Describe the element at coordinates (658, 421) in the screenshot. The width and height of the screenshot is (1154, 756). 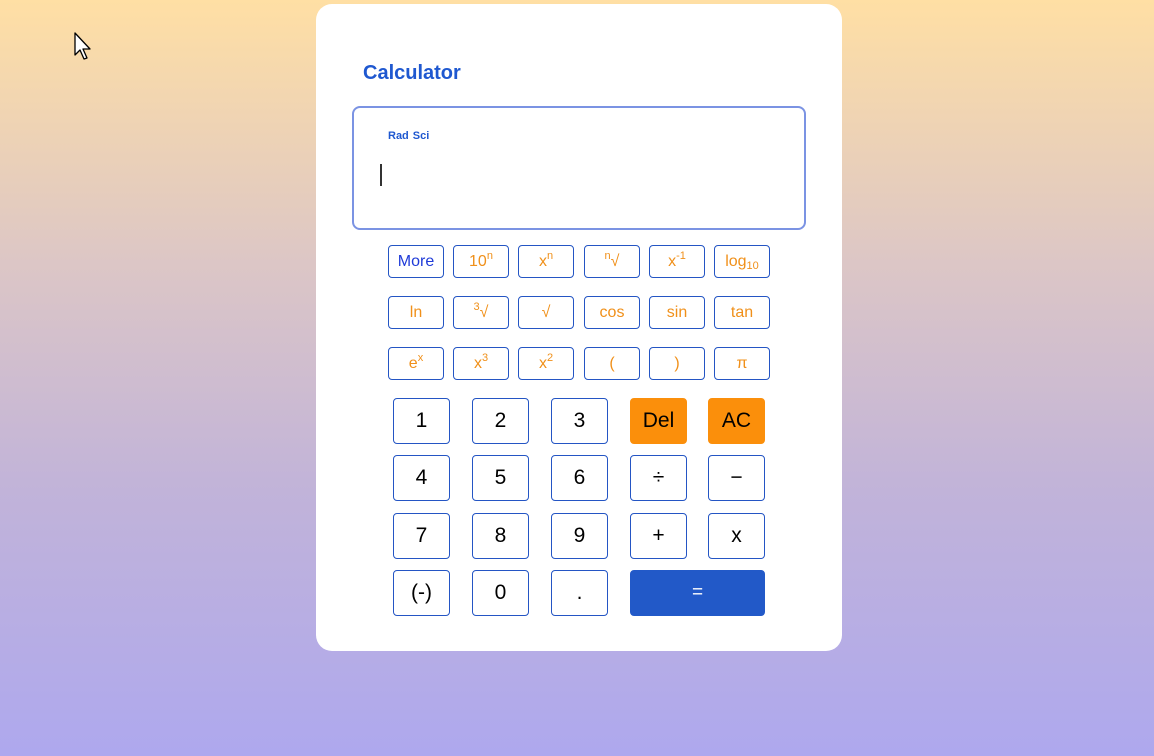
I see `delete-button: Del` at that location.